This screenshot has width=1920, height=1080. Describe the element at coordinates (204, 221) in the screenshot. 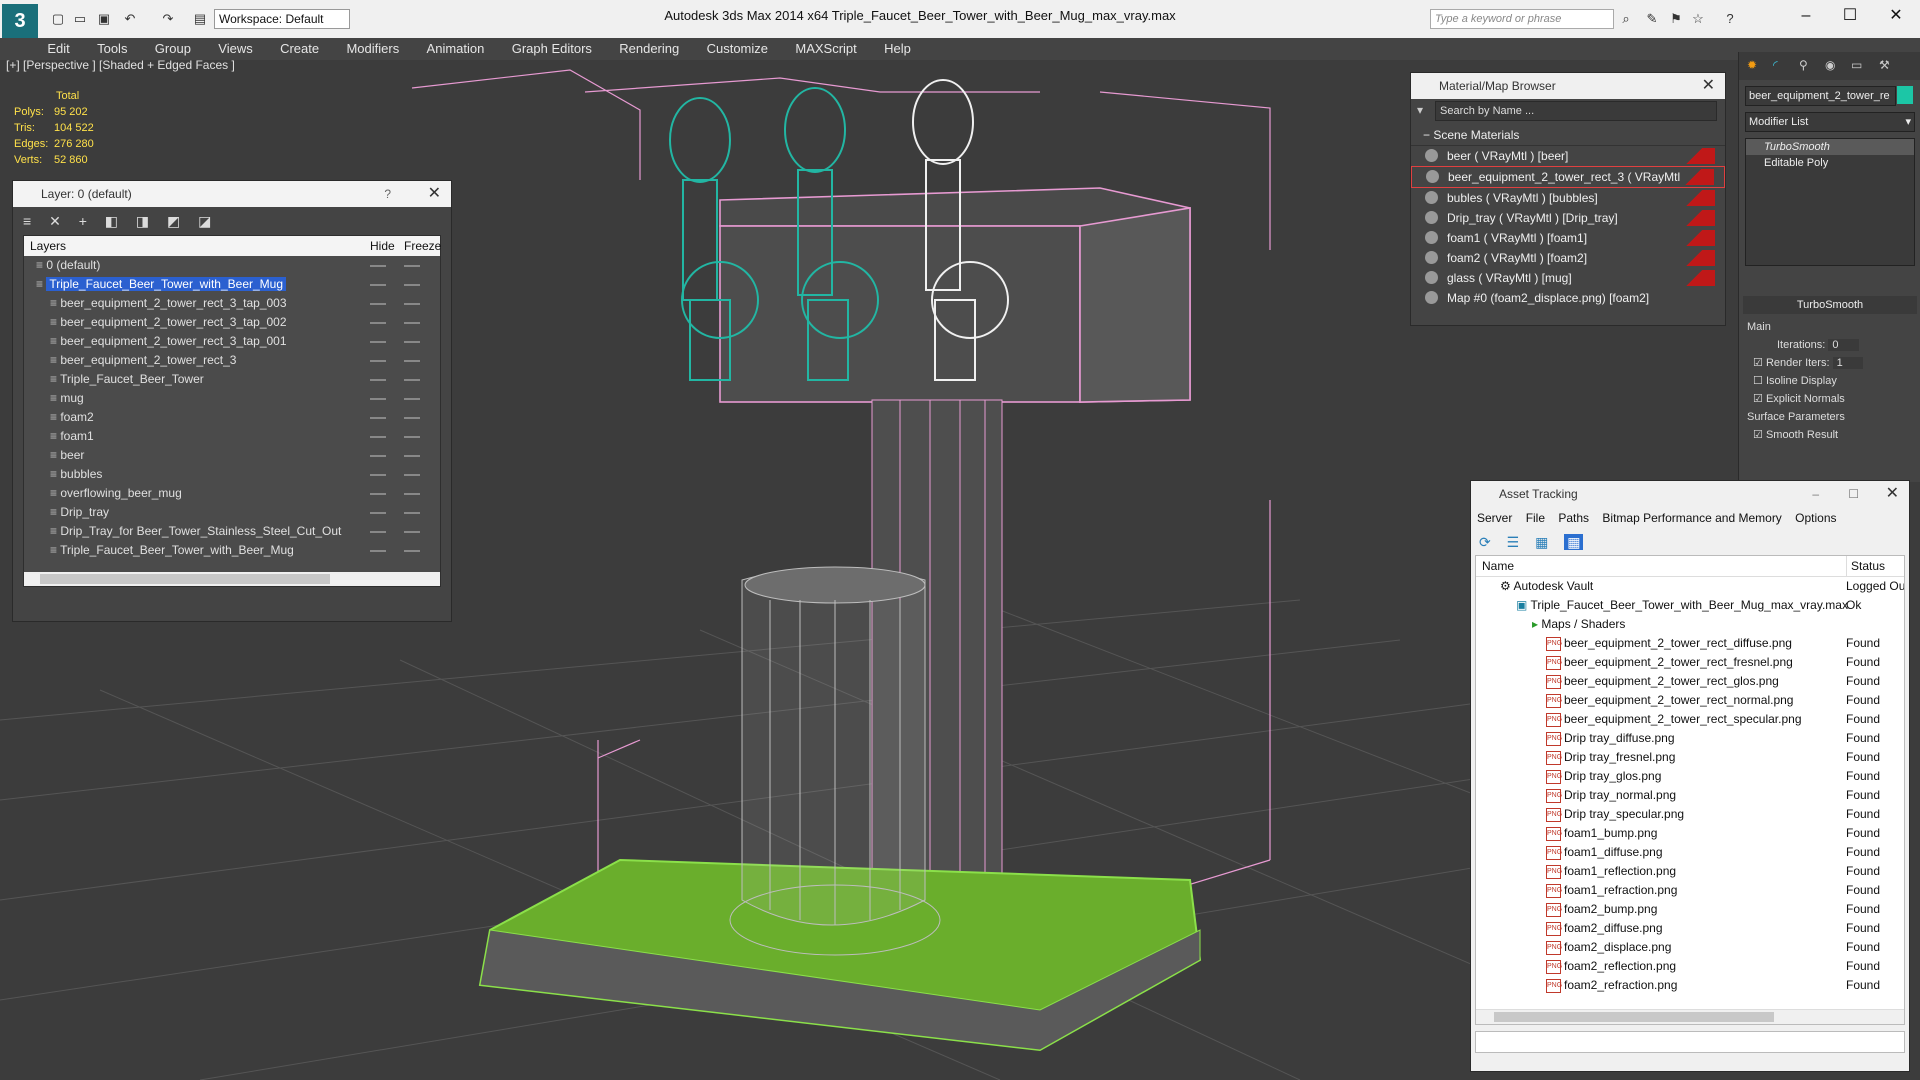

I see `freeze-all-icon: ◪` at that location.